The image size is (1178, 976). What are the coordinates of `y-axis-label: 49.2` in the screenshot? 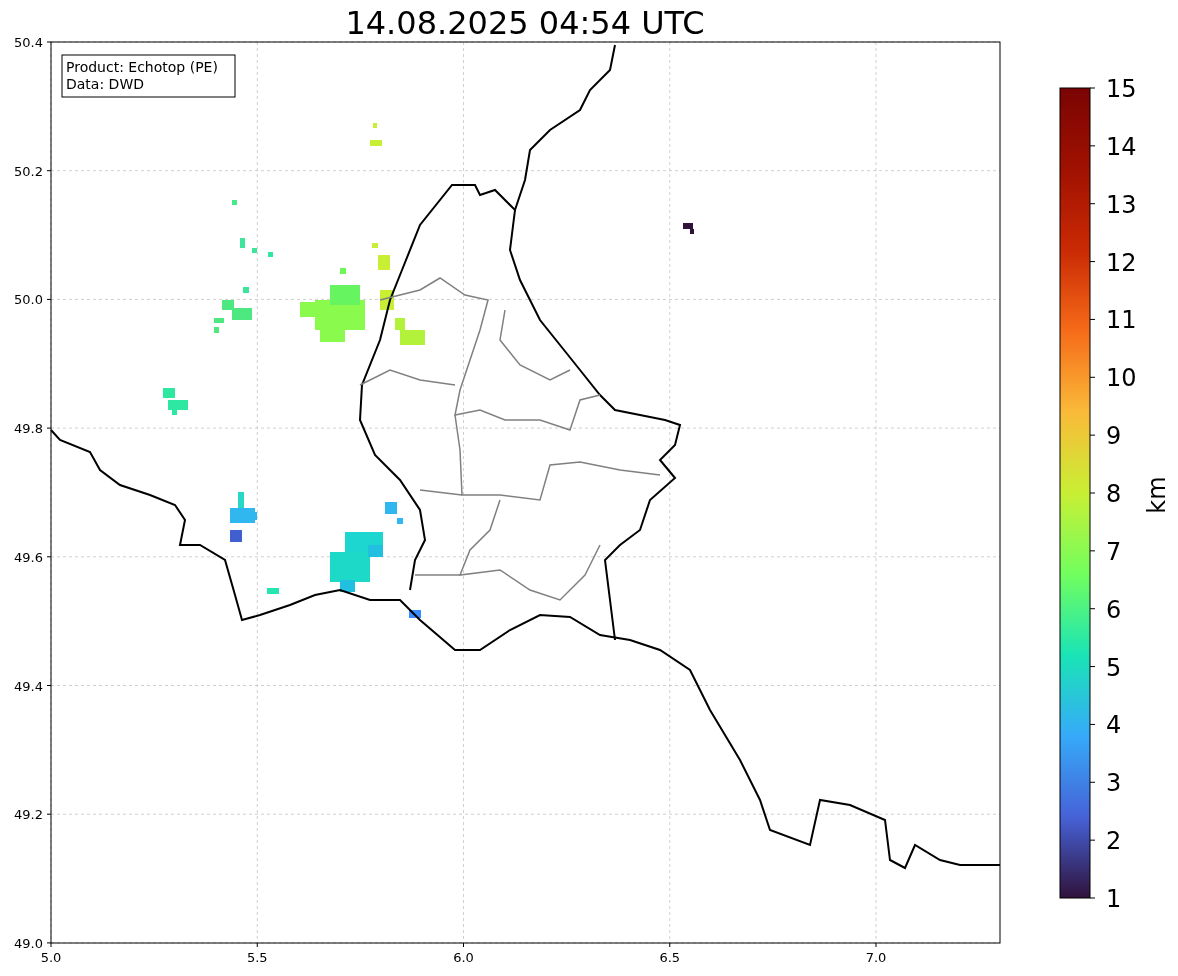 It's located at (28, 815).